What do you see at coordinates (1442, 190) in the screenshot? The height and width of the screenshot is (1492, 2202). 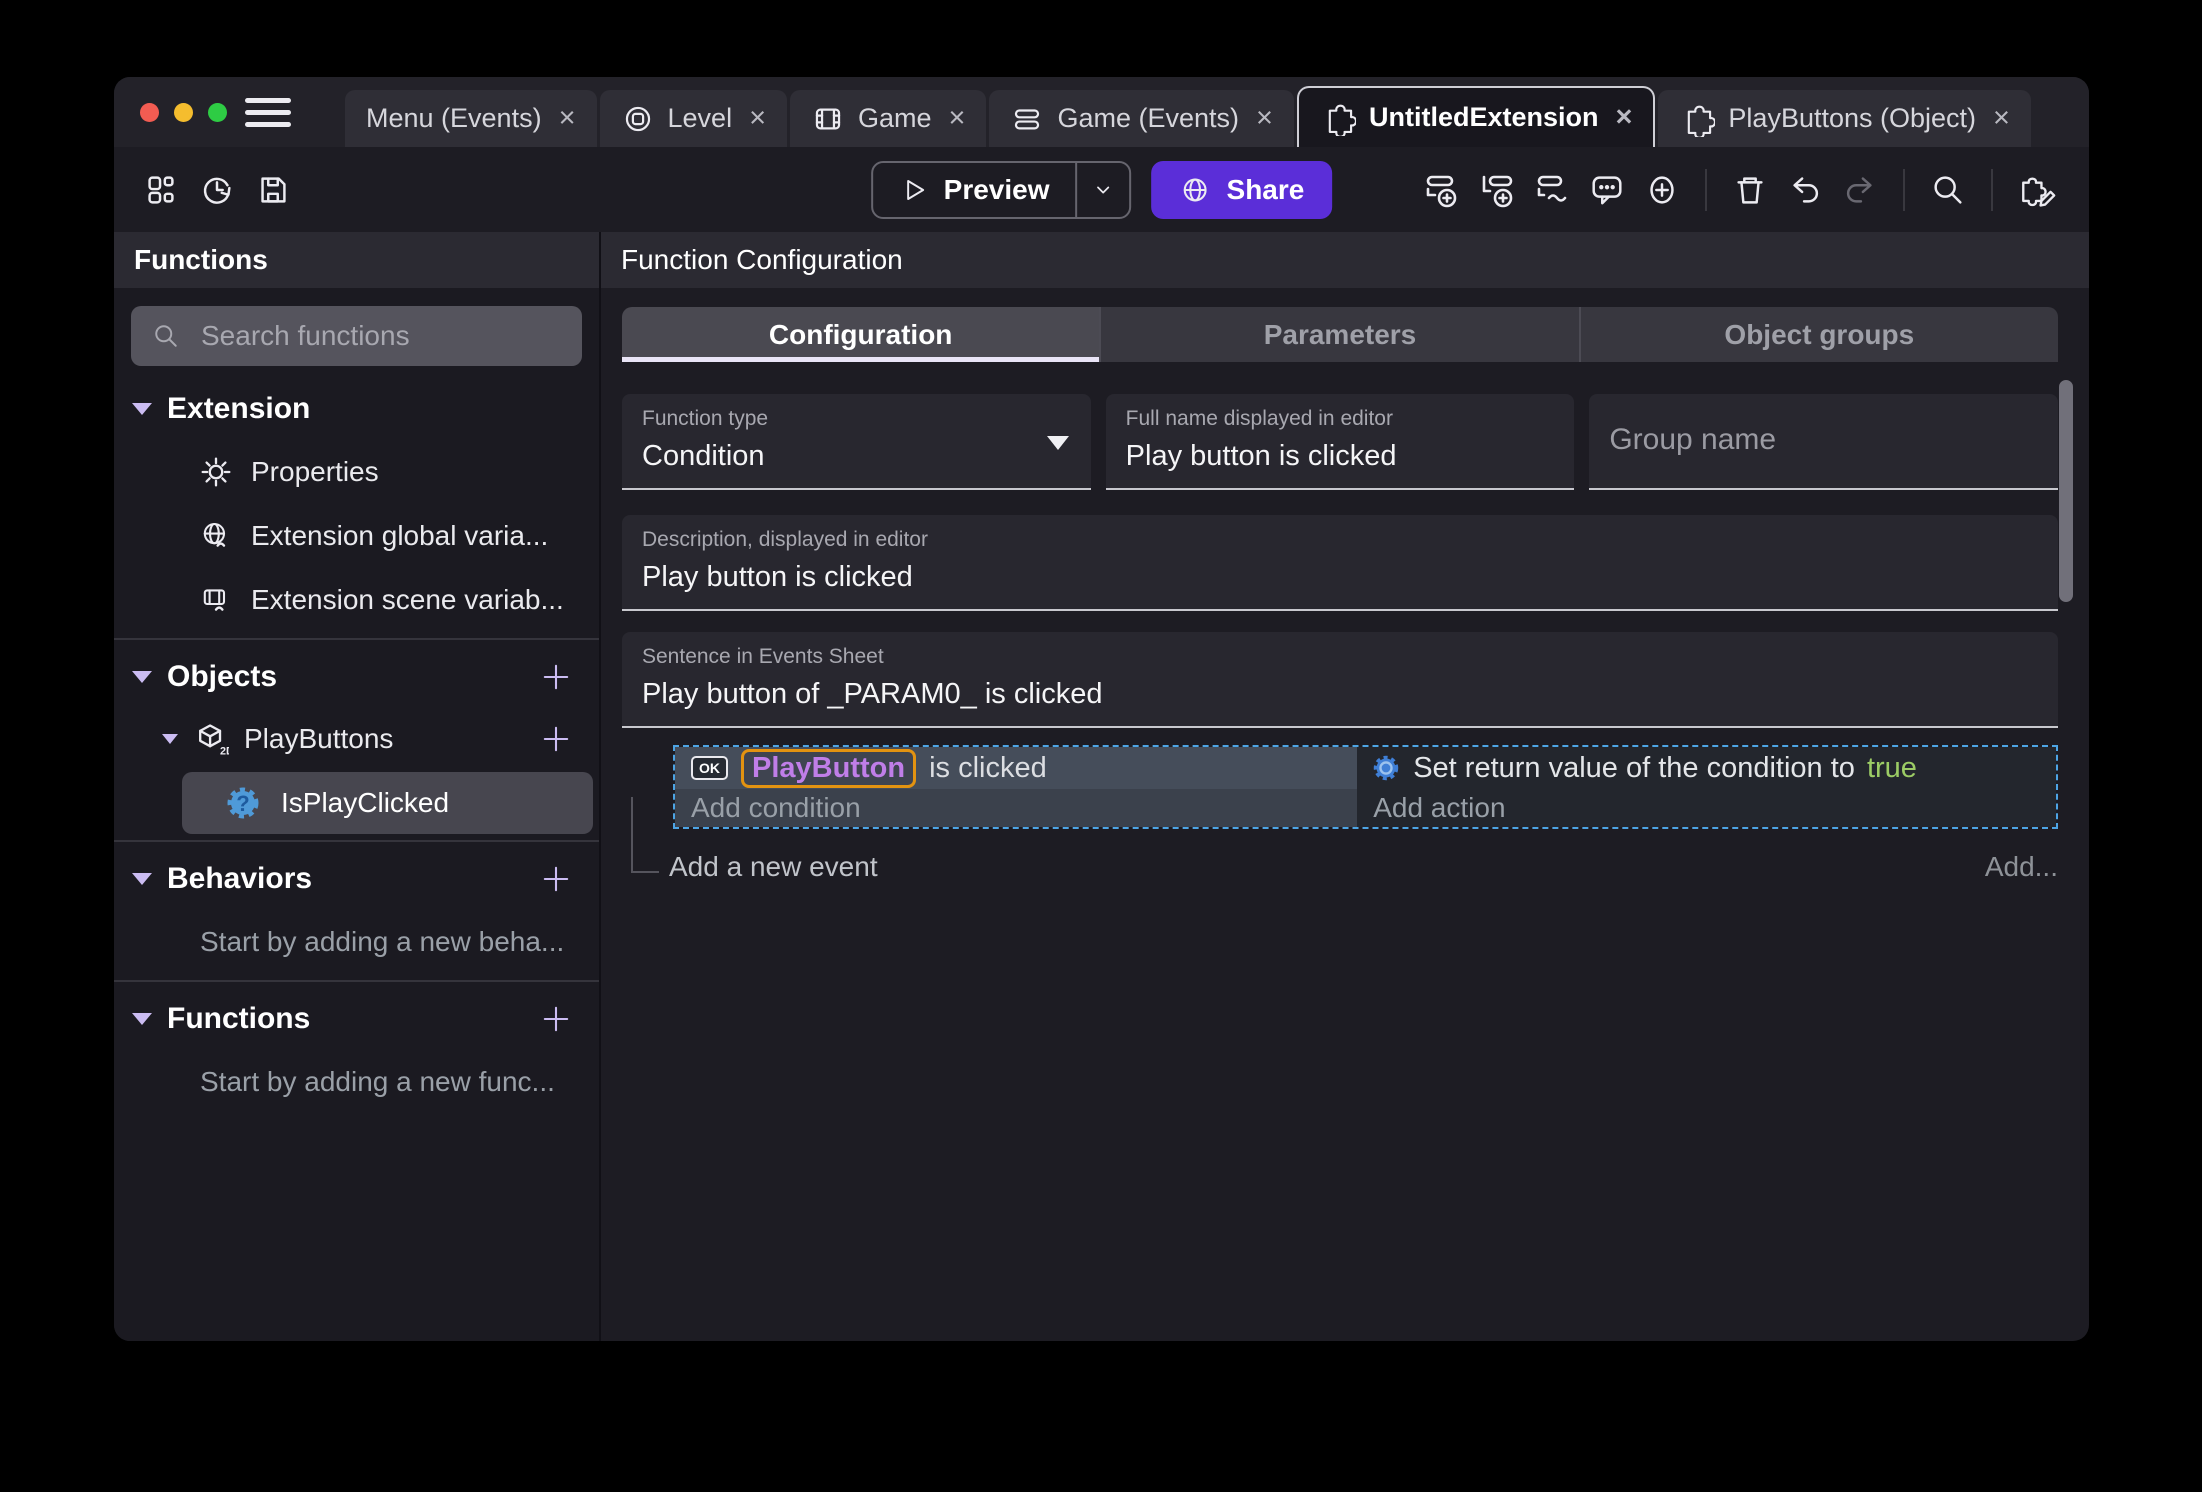 I see `add-event-button` at bounding box center [1442, 190].